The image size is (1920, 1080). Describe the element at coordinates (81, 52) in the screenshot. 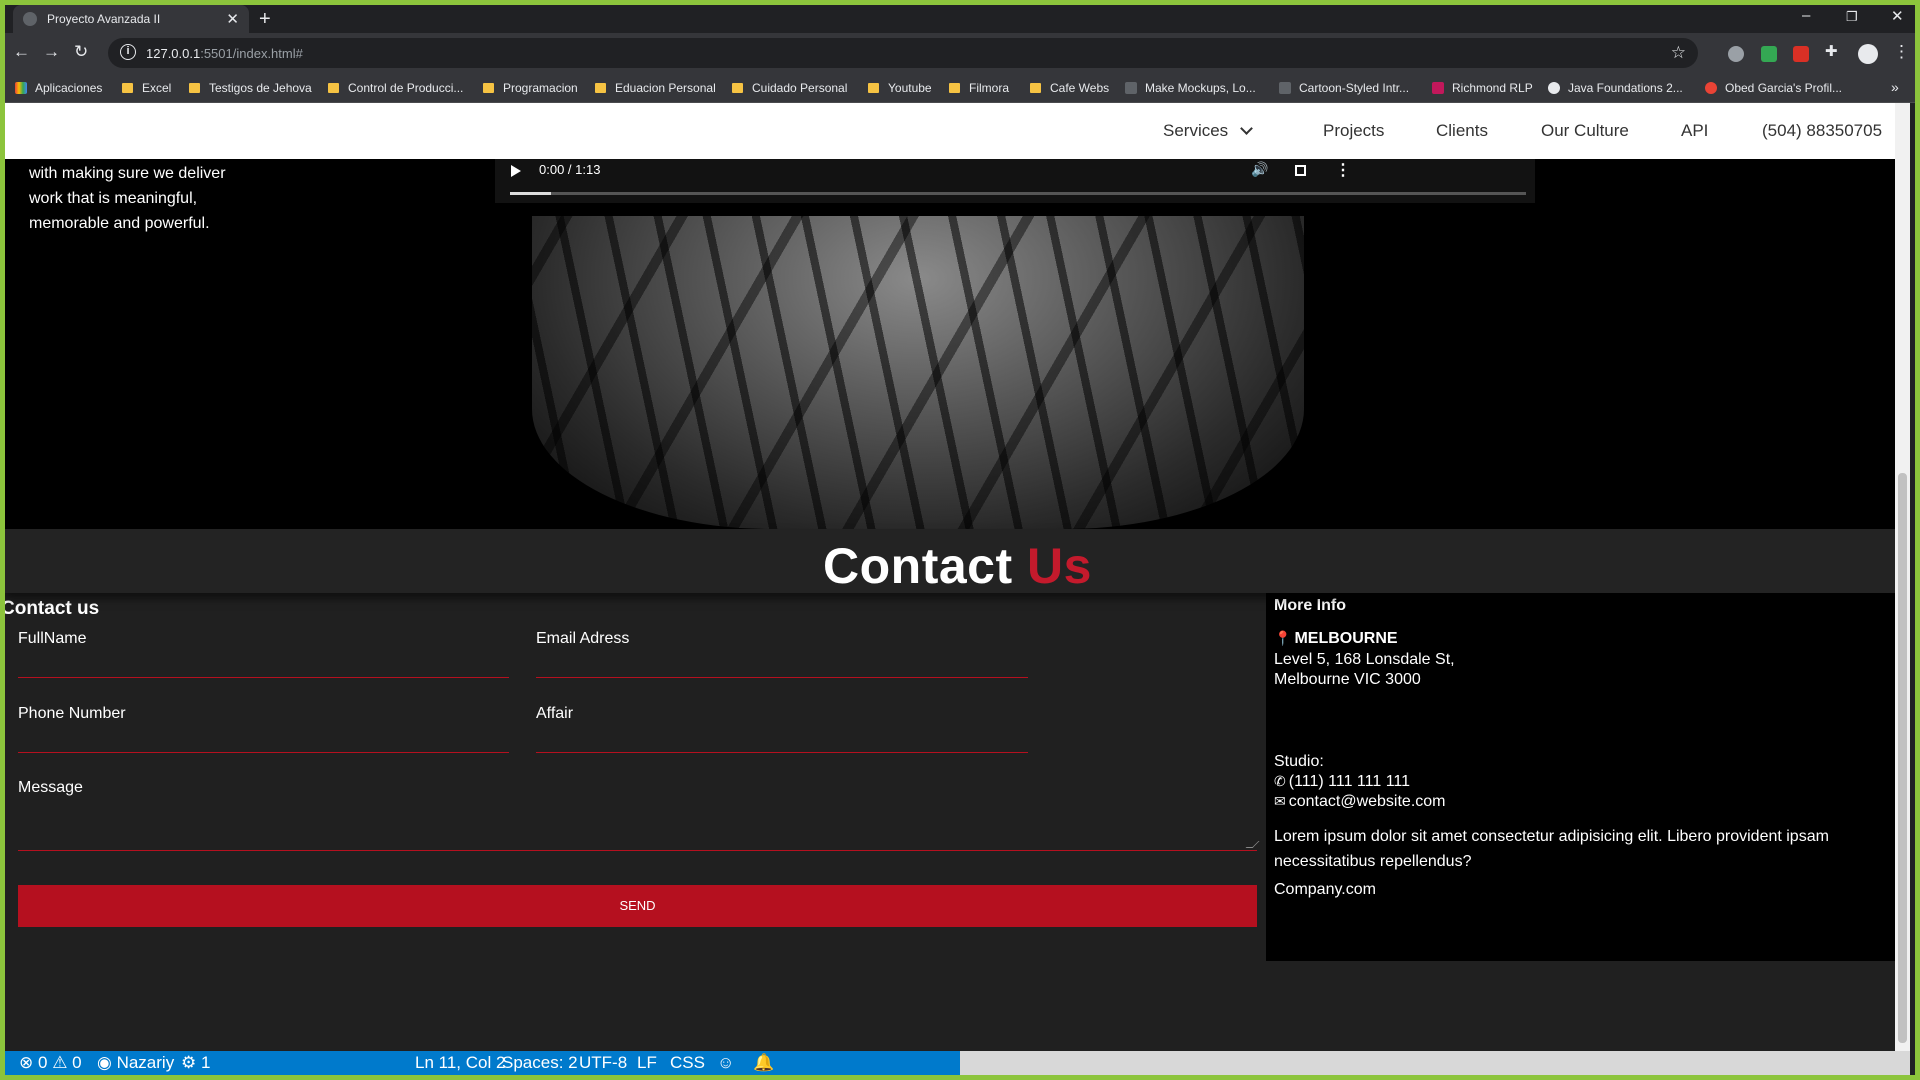

I see `reload-icon: ↻` at that location.